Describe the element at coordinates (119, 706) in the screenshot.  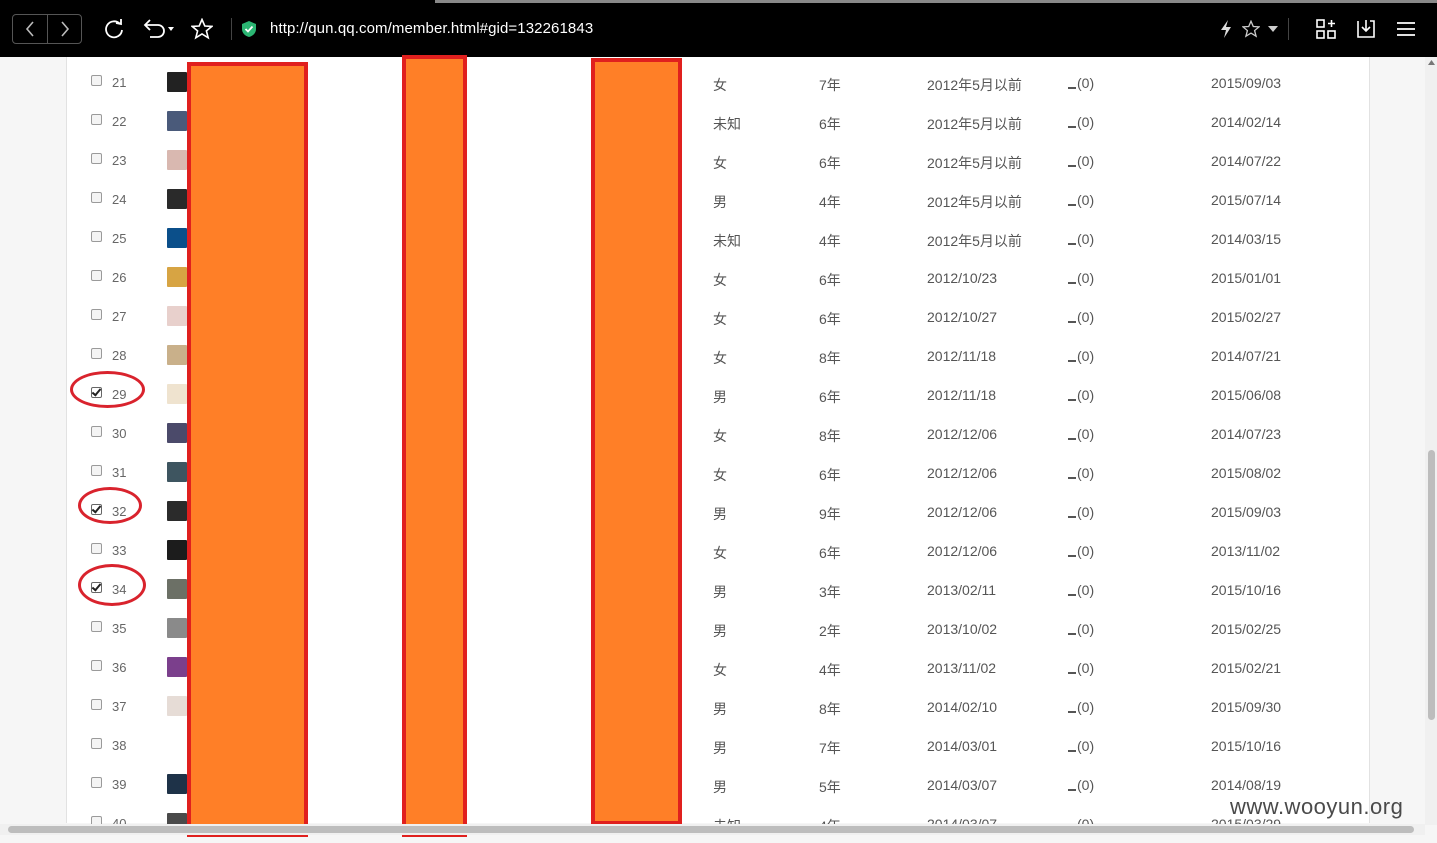
I see `row-number: 37` at that location.